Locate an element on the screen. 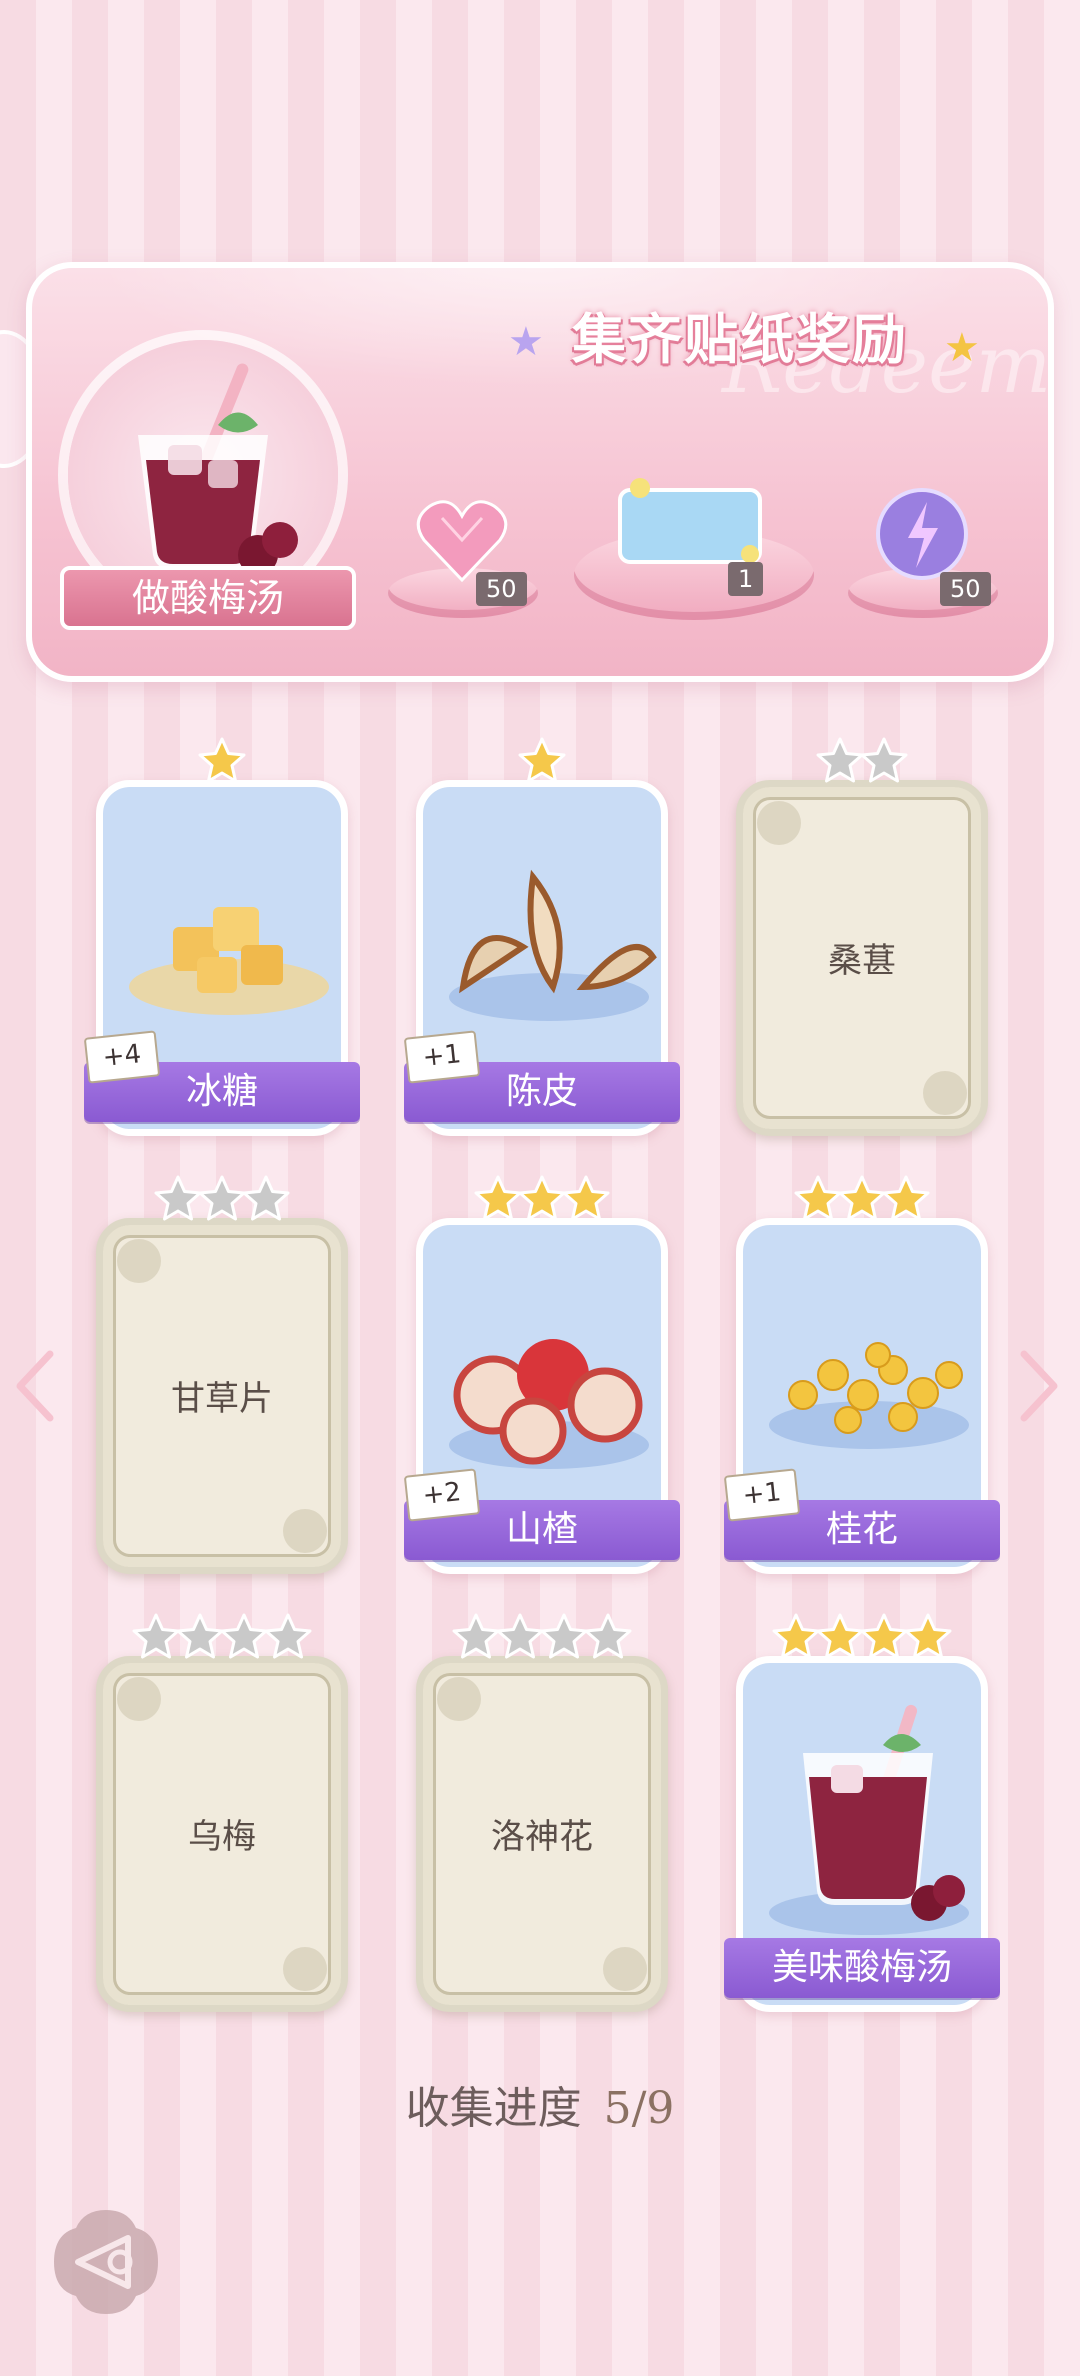 The height and width of the screenshot is (2376, 1080). sticker-card: 乌梅 is located at coordinates (222, 1812).